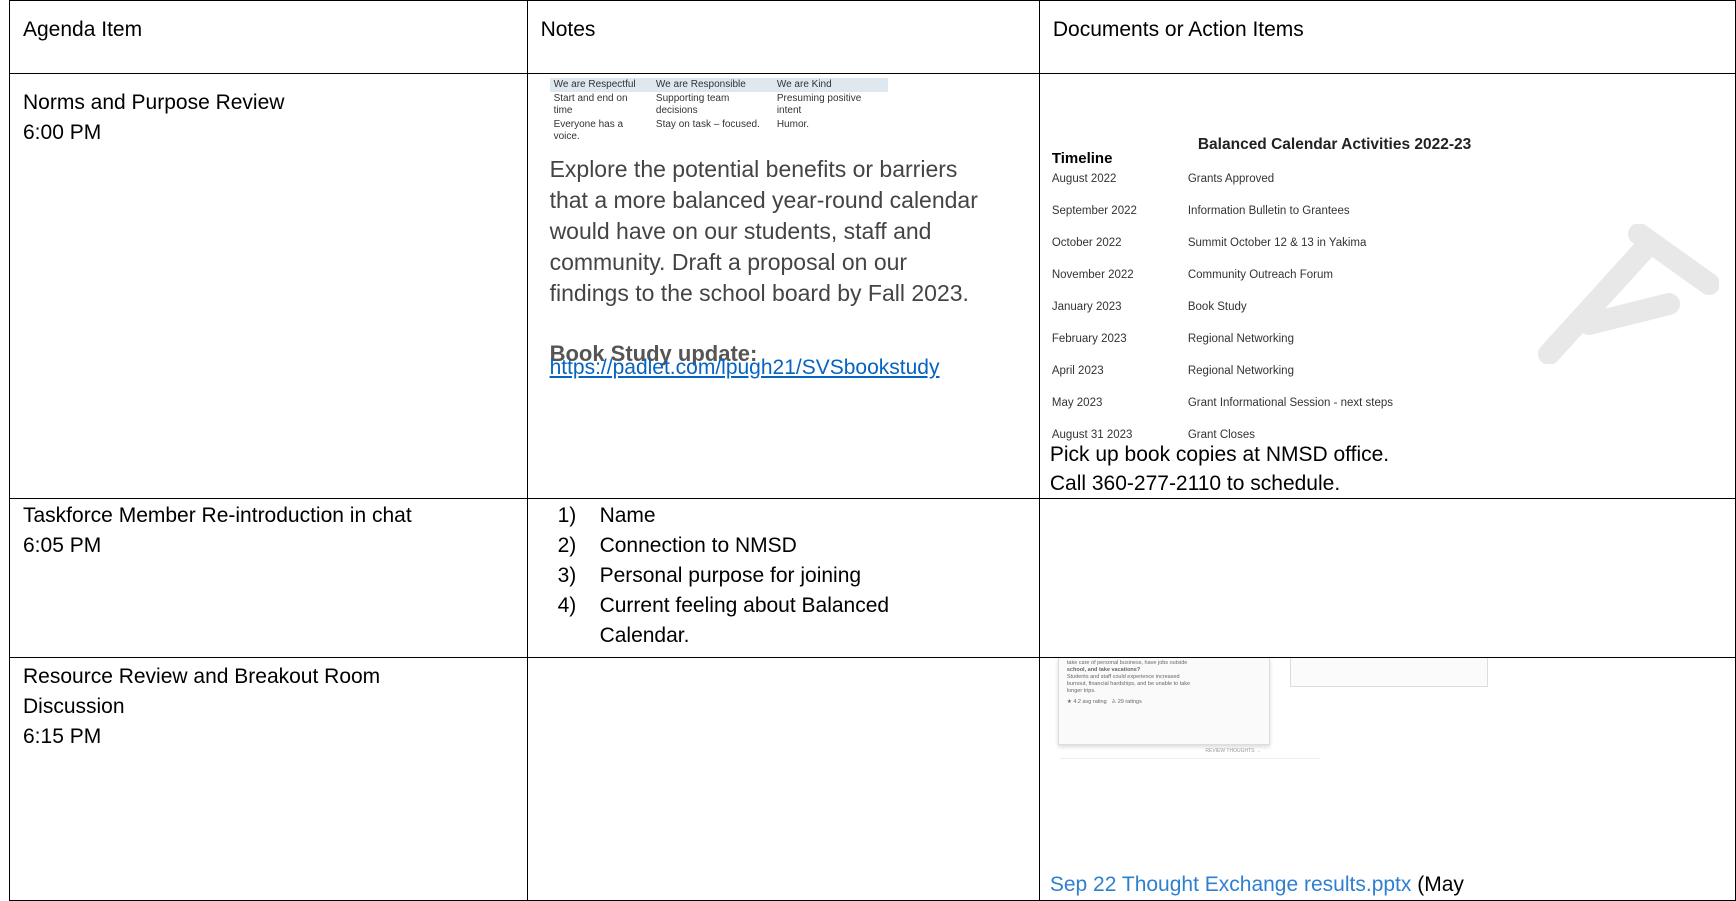 Image resolution: width=1736 pixels, height=901 pixels. I want to click on timeline-title: Balanced Calendar Activities 2022-23, so click(1334, 144).